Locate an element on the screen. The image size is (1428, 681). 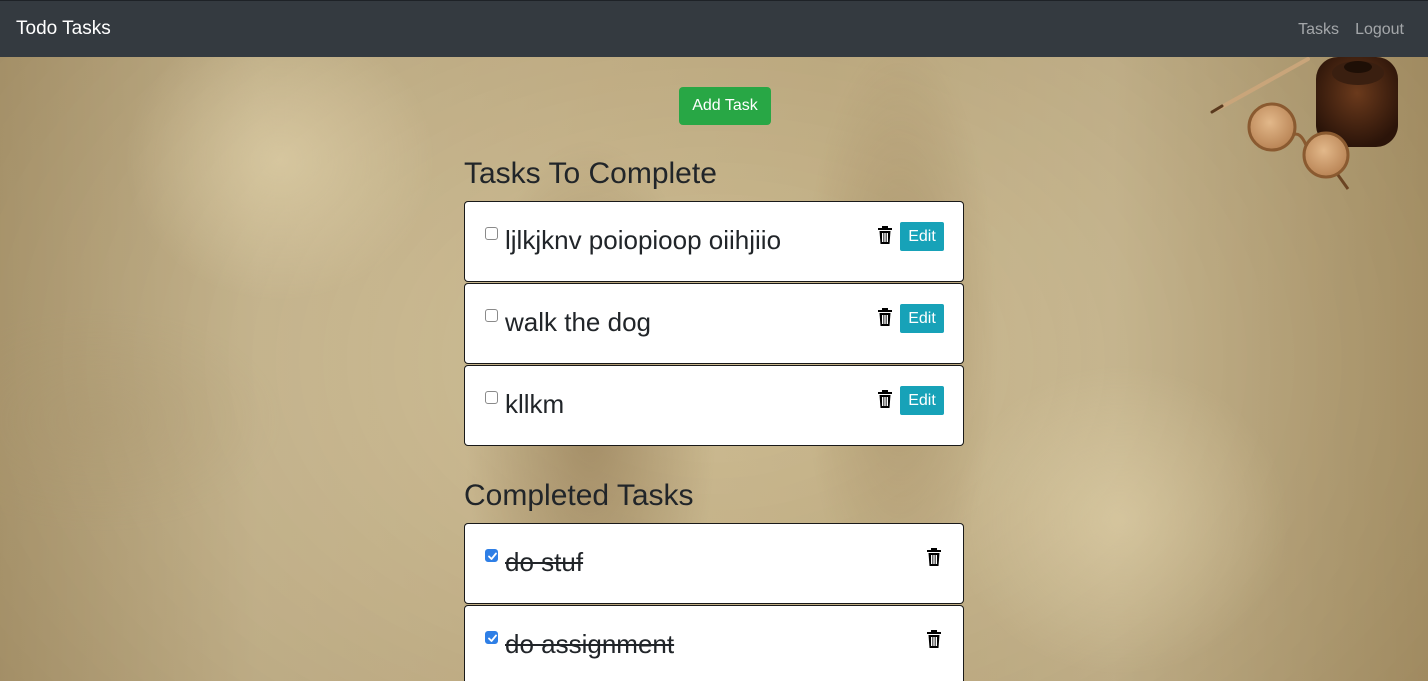
nav-link-tasks: Tasks is located at coordinates (1318, 30).